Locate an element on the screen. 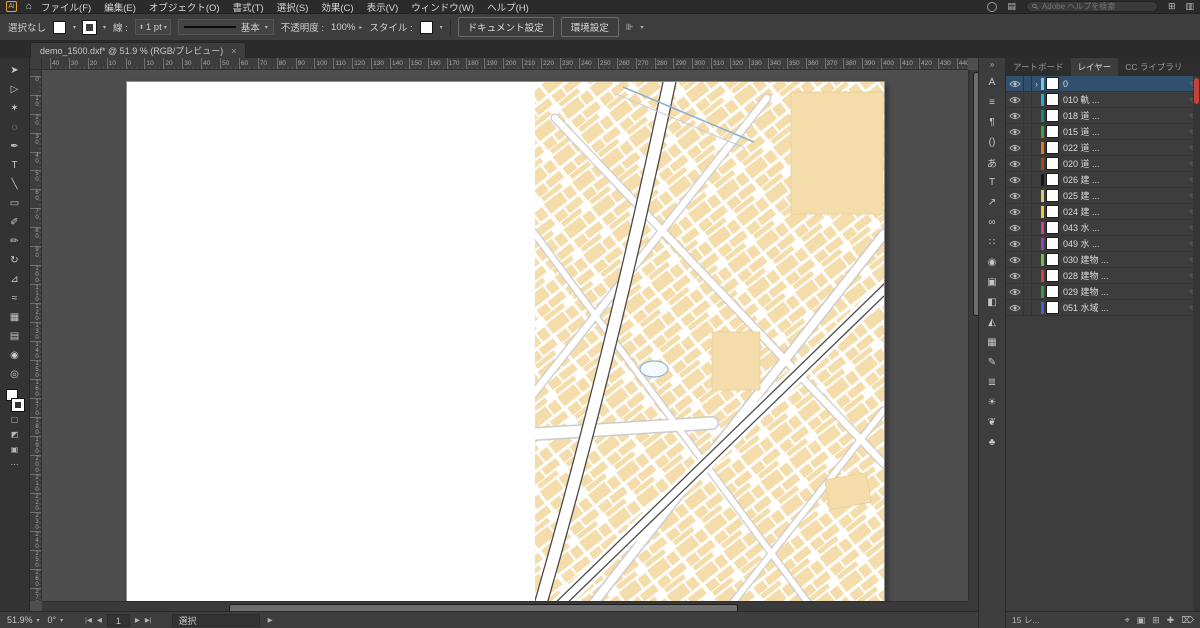  new-layer-icon: ✚ is located at coordinates (1171, 620).